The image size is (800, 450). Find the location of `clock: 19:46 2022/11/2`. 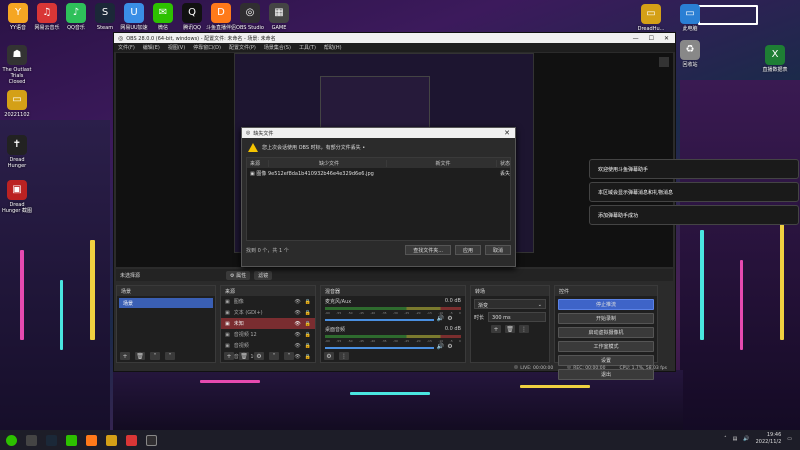

clock: 19:46 2022/11/2 is located at coordinates (769, 439).